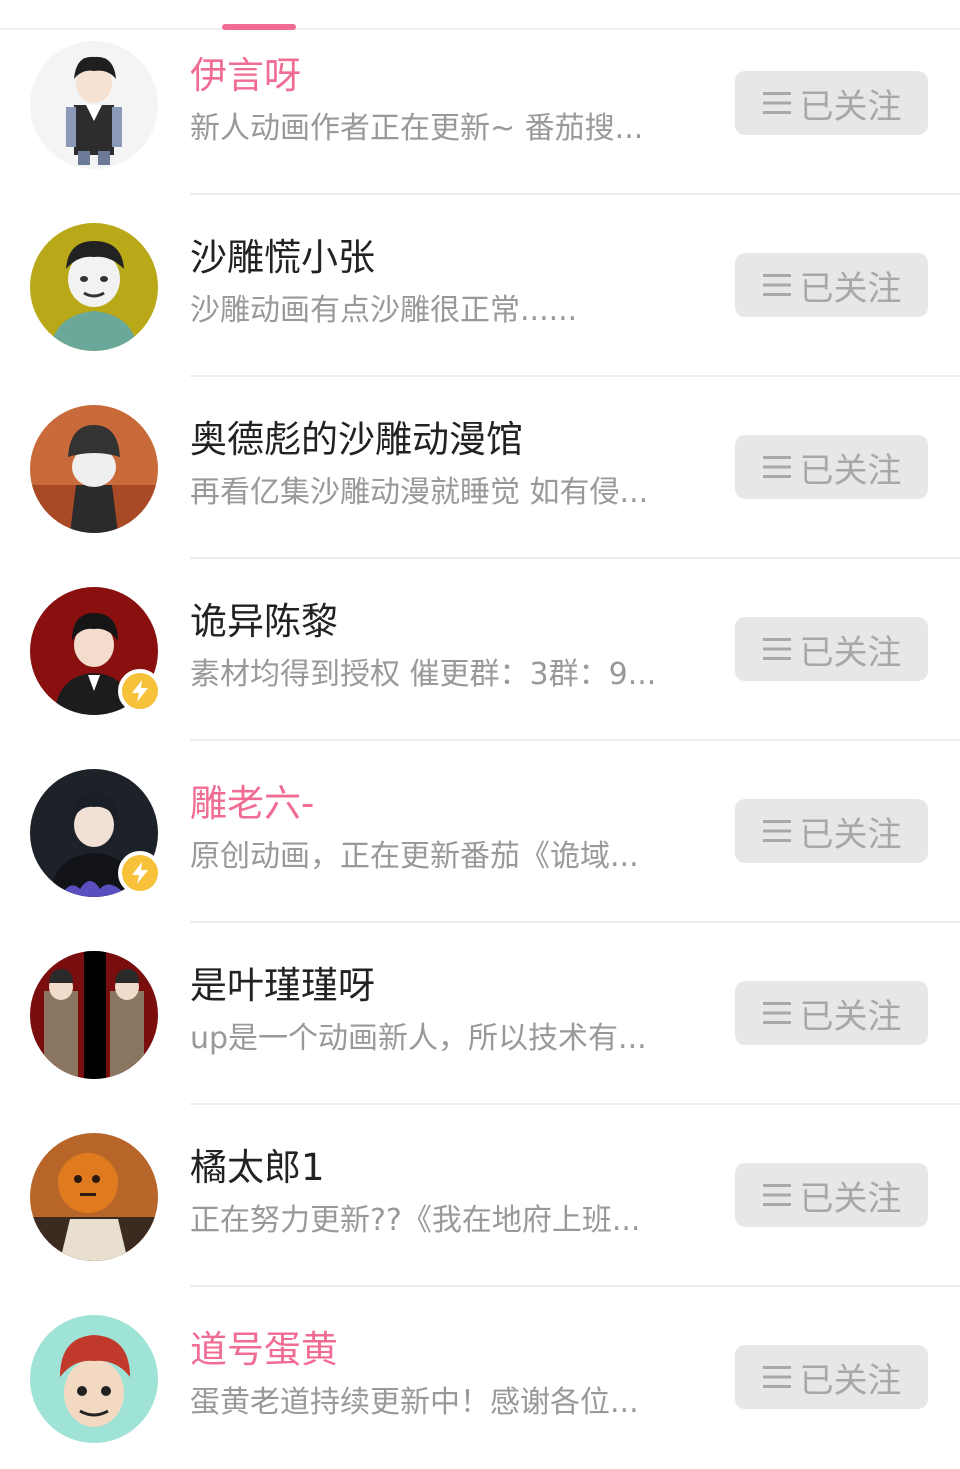  I want to click on user-name: 是叶瑾瑾呀, so click(282, 986).